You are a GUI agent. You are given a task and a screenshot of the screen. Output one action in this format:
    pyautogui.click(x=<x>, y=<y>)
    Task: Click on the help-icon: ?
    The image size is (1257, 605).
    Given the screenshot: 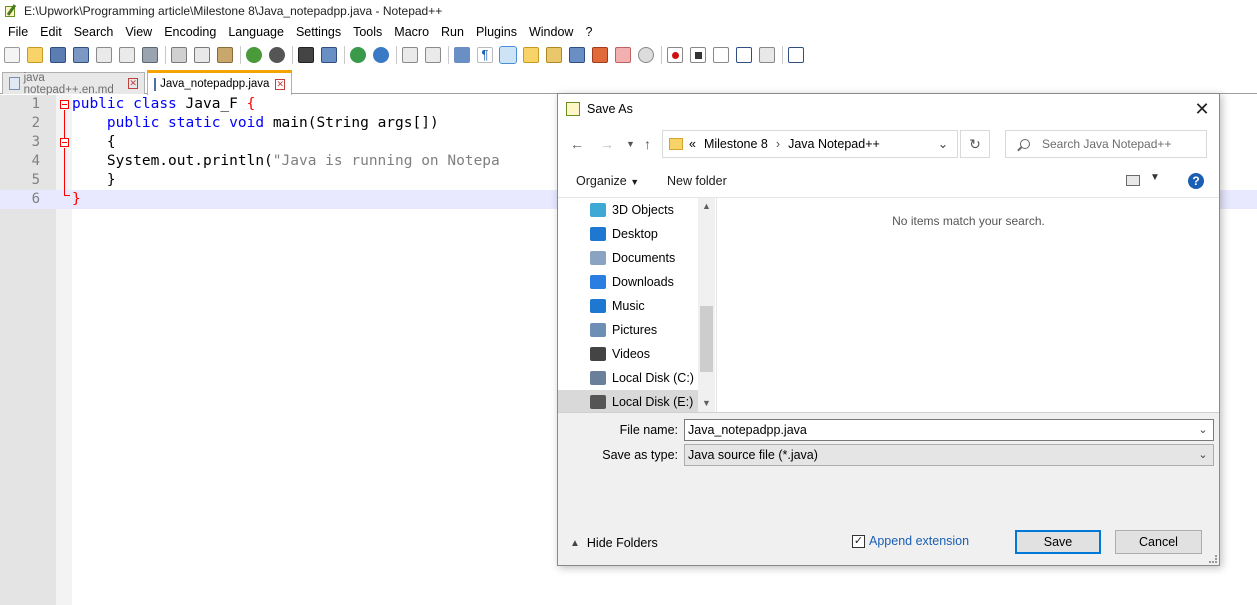 What is the action you would take?
    pyautogui.click(x=1196, y=181)
    